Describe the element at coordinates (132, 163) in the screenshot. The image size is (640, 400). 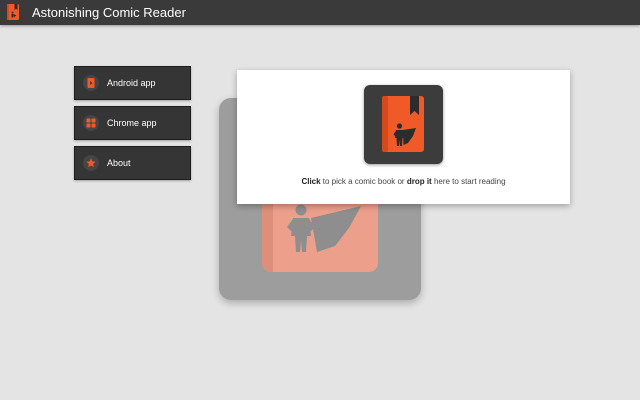
I see `about-button: About` at that location.